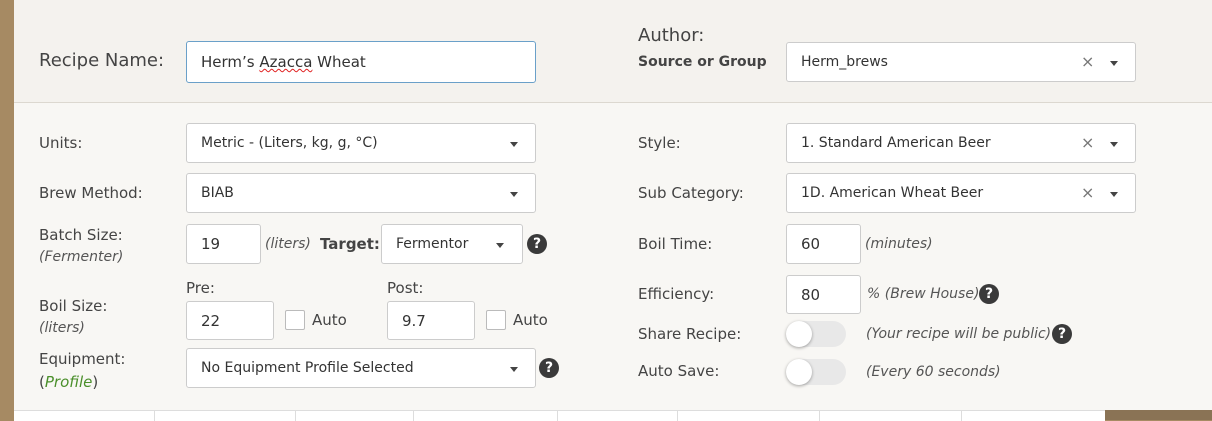  Describe the element at coordinates (811, 244) in the screenshot. I see `boil-time-value: 60` at that location.